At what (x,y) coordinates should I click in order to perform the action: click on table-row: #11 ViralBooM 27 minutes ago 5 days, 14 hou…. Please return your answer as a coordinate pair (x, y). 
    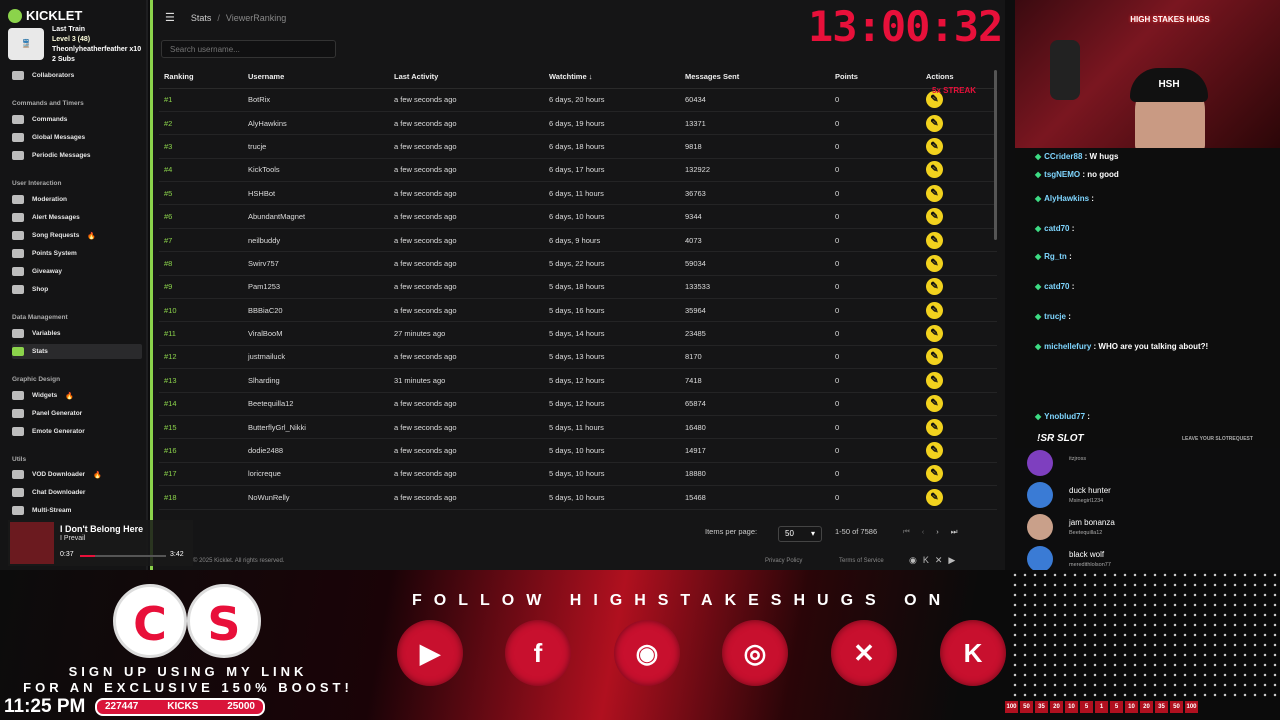
    Looking at the image, I should click on (578, 333).